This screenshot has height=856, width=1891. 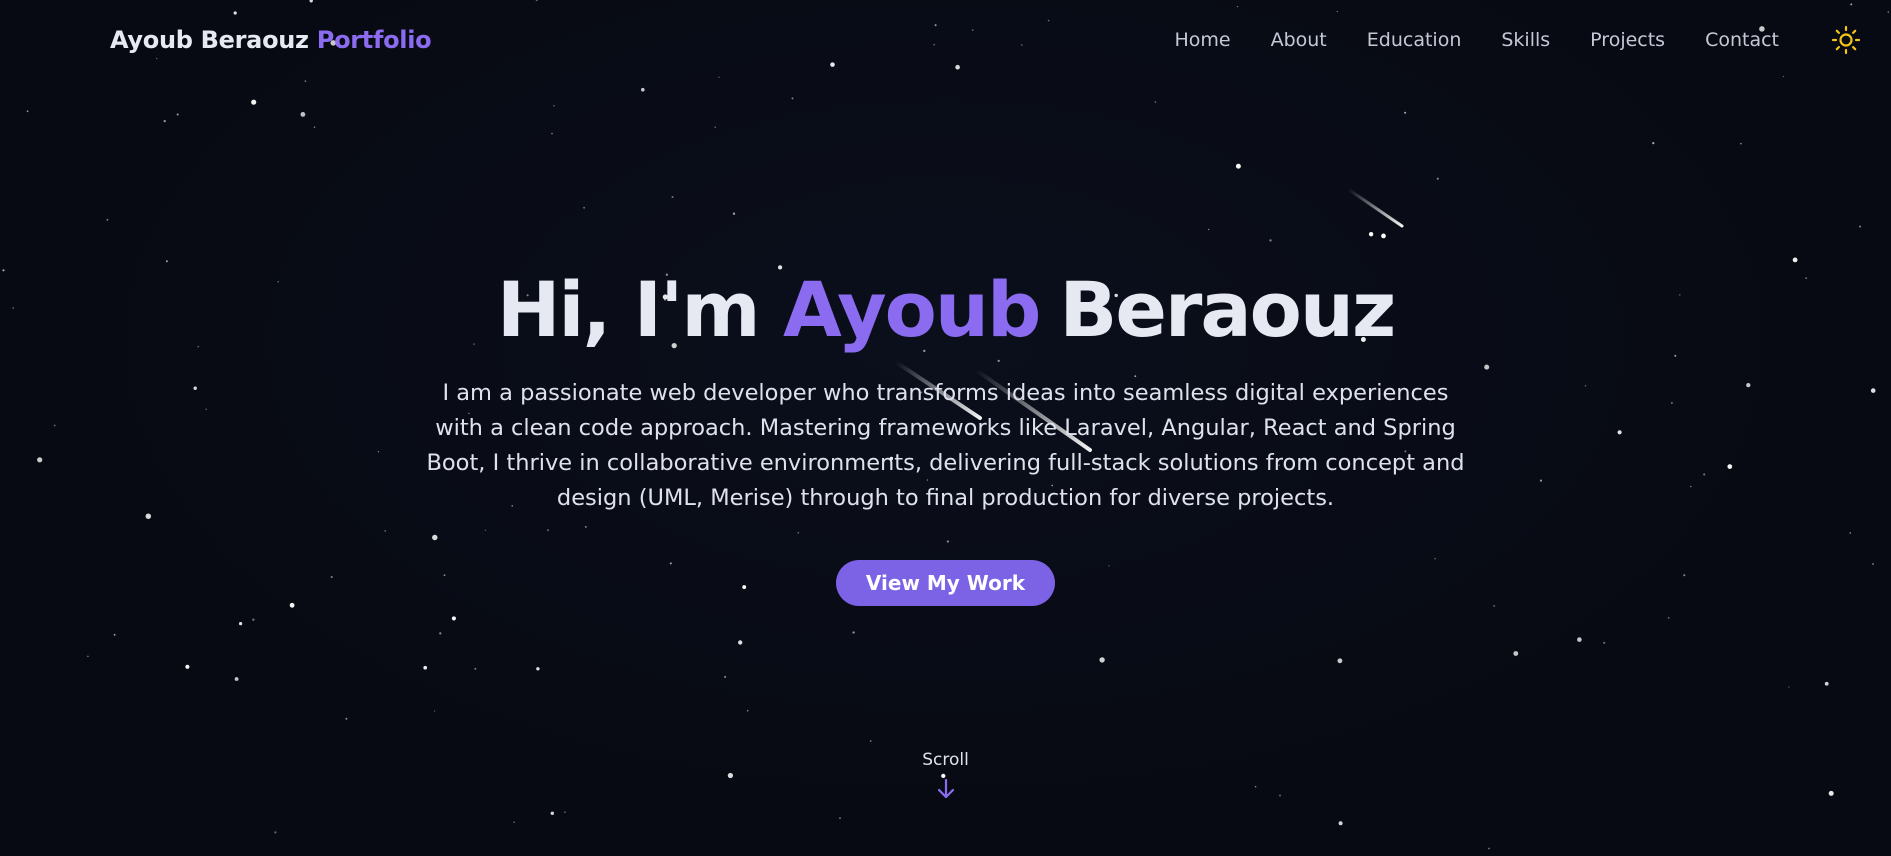 I want to click on scroll-label: Scroll, so click(x=945, y=760).